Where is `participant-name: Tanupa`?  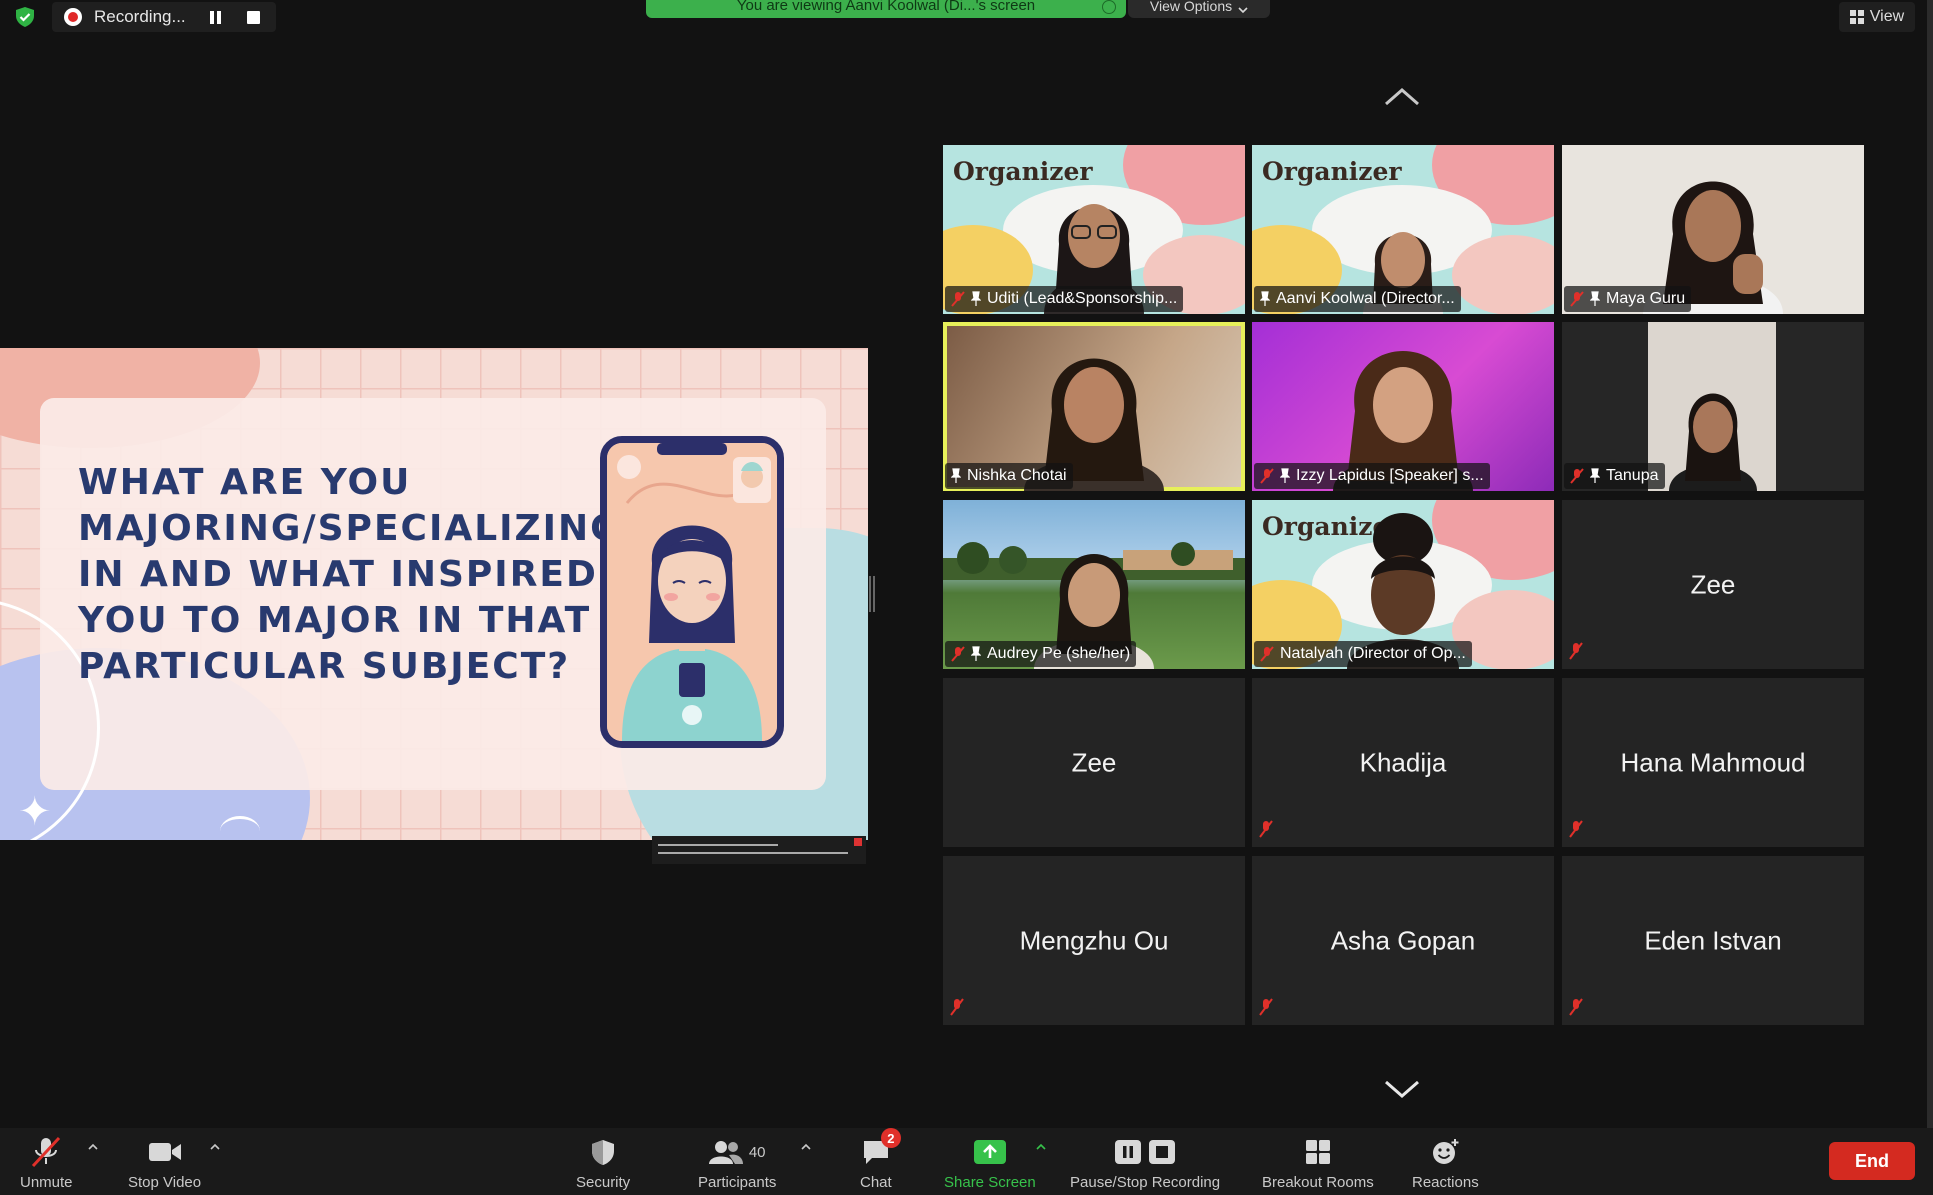
participant-name: Tanupa is located at coordinates (1632, 475).